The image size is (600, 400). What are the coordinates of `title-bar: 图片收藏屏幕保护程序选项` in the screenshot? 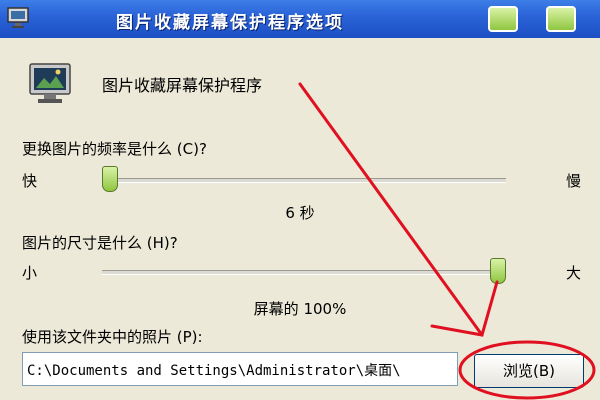 It's located at (300, 19).